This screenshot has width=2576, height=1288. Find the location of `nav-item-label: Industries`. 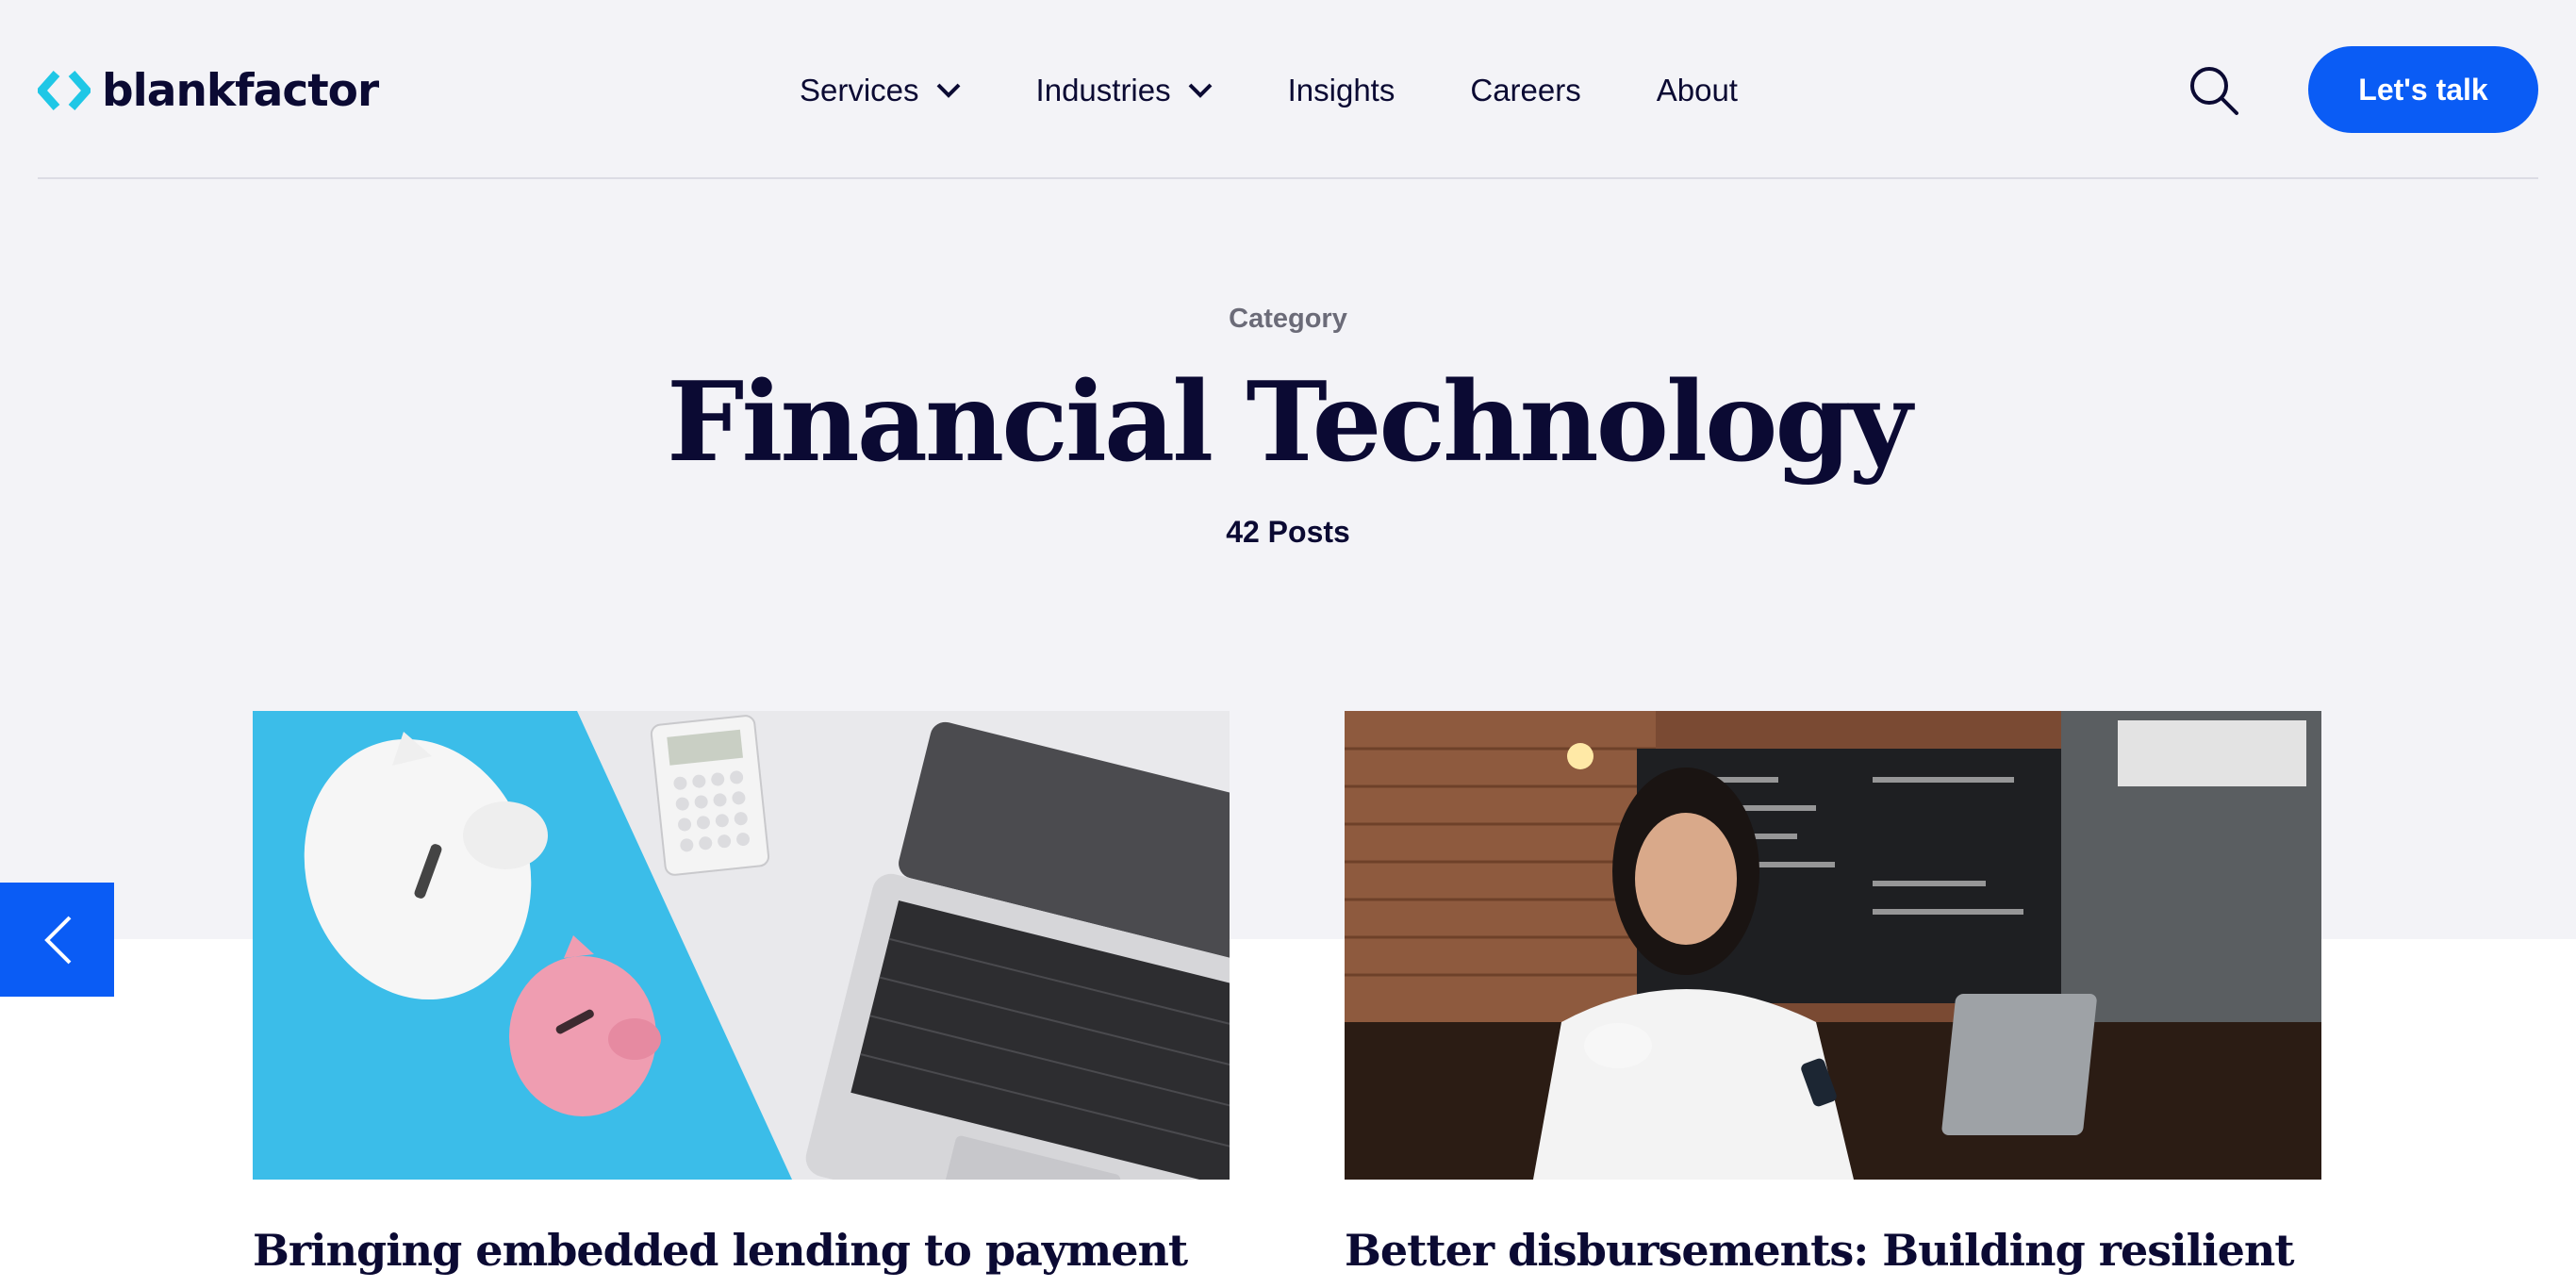

nav-item-label: Industries is located at coordinates (1103, 90).